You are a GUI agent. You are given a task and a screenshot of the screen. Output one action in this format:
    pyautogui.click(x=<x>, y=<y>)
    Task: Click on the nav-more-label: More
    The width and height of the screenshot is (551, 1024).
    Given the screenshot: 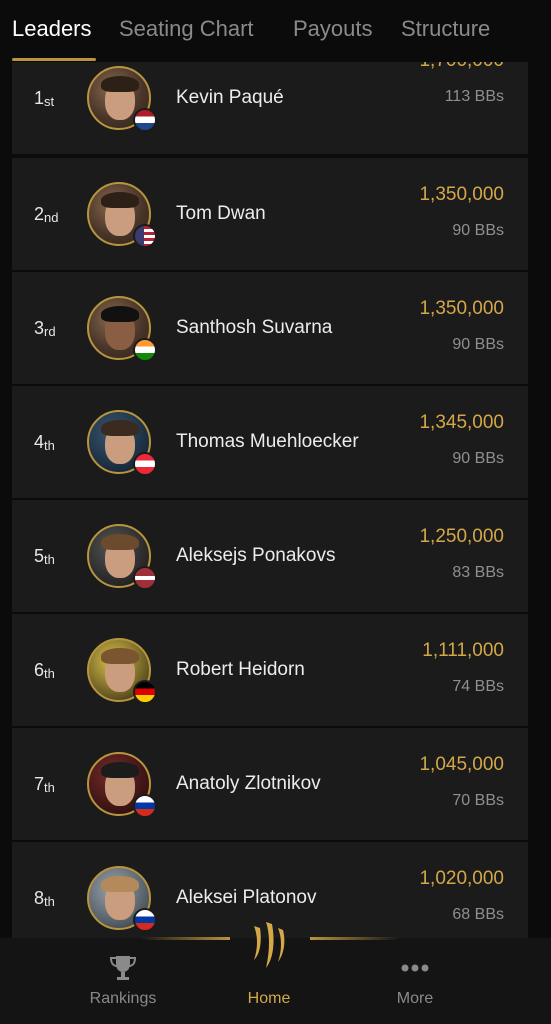 What is the action you would take?
    pyautogui.click(x=415, y=998)
    